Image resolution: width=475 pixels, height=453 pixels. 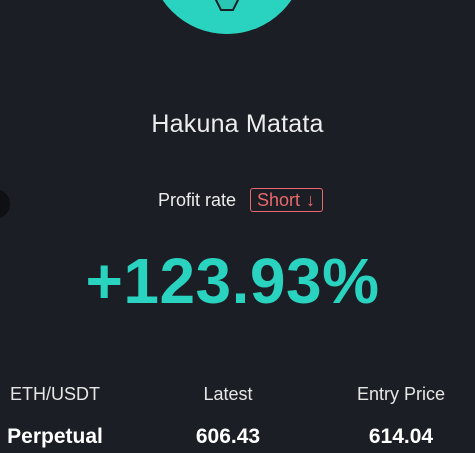 What do you see at coordinates (228, 394) in the screenshot?
I see `latest-label: Latest` at bounding box center [228, 394].